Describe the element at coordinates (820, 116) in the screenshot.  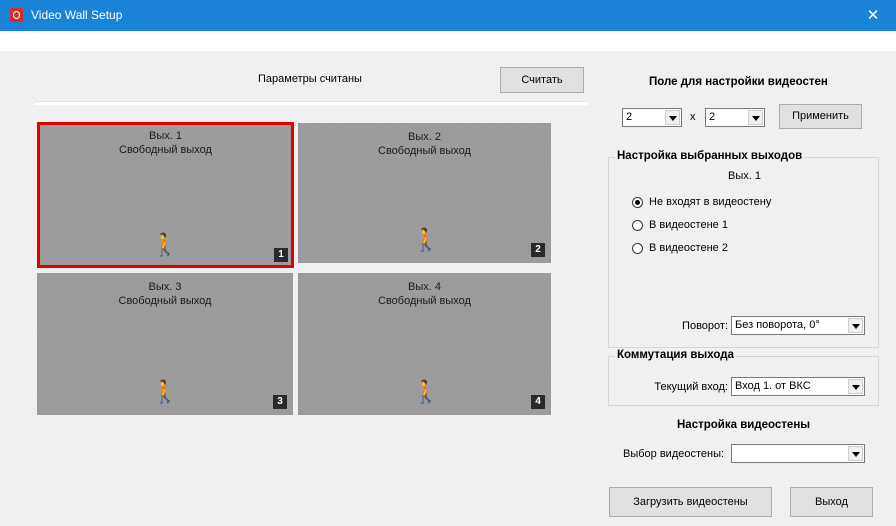
I see `apply-button: Применить` at that location.